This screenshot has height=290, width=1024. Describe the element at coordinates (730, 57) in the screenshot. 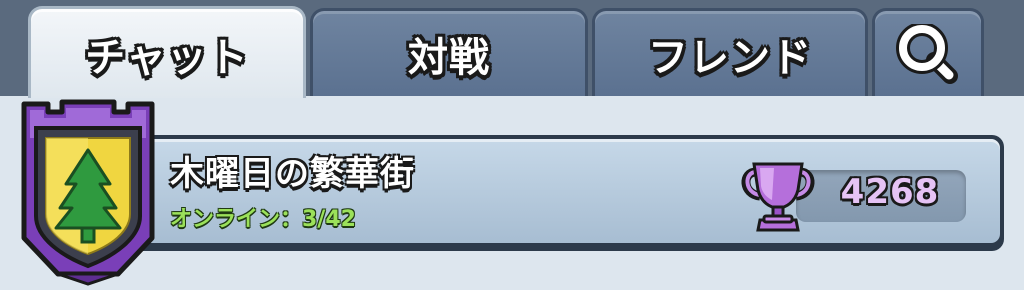

I see `tab-friends-label: フレンド` at that location.